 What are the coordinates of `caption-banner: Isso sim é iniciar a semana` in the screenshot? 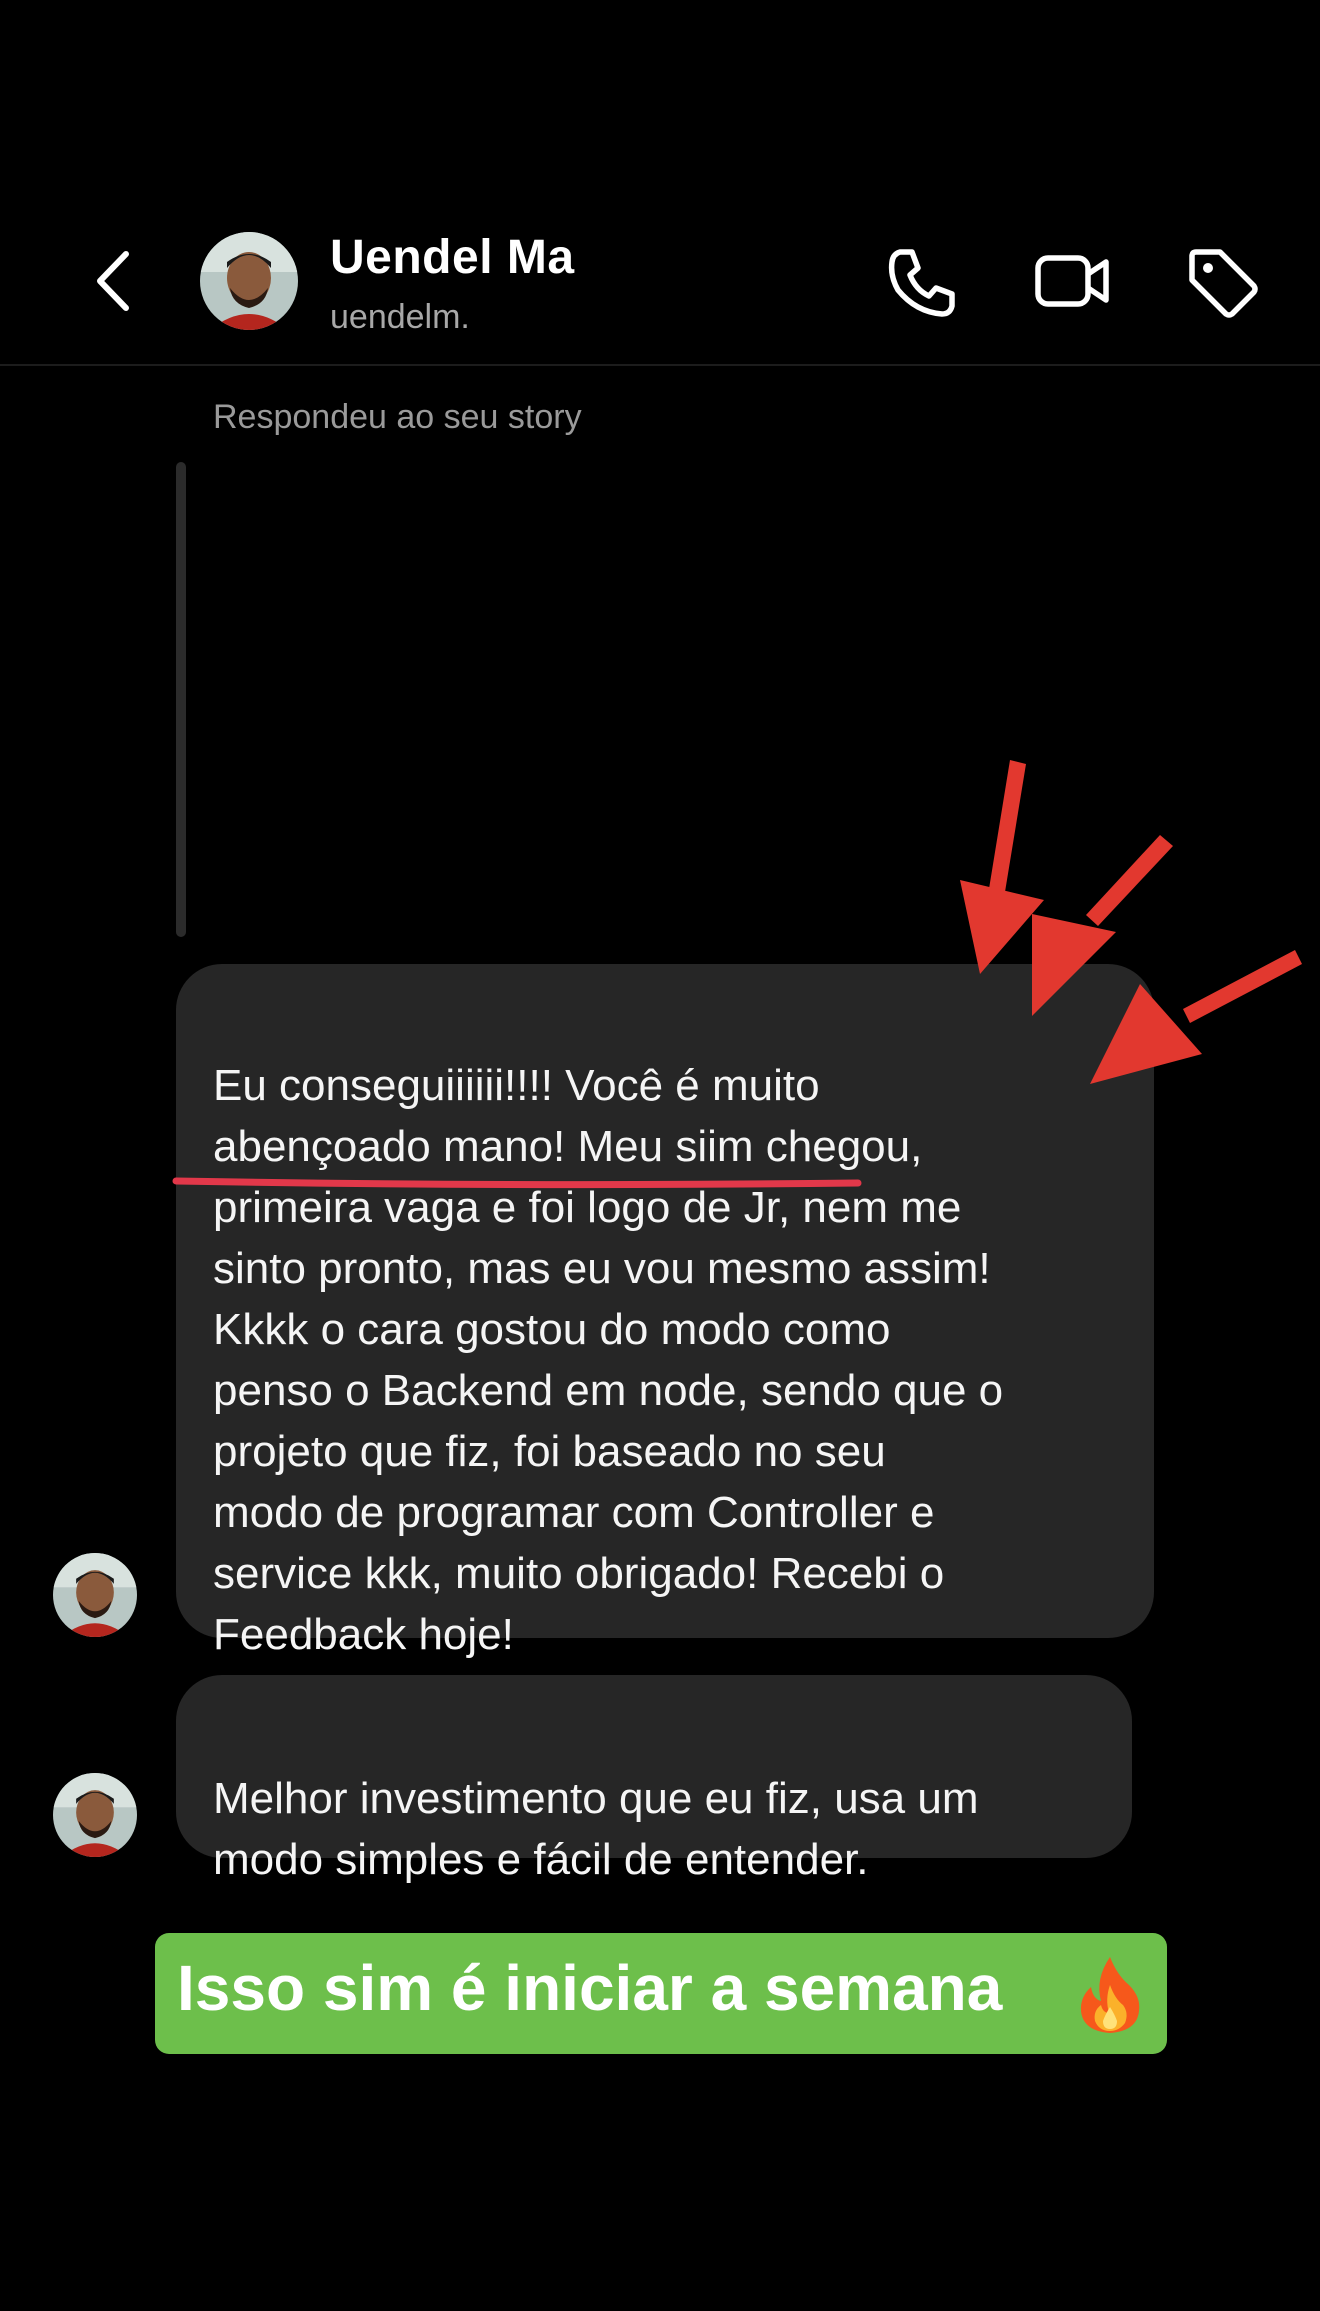 It's located at (661, 1993).